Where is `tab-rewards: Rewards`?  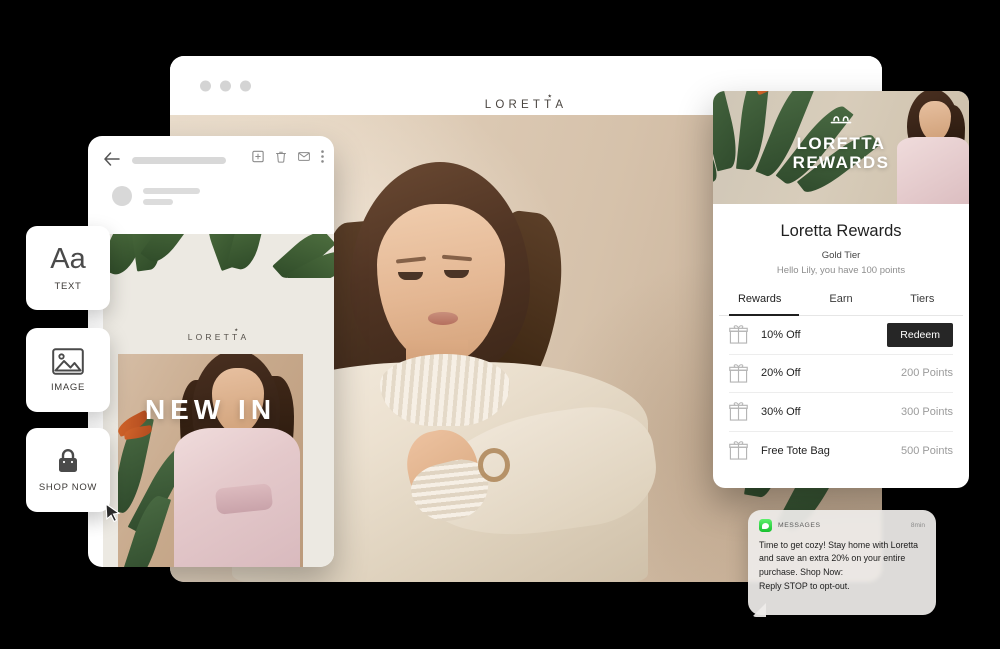 tab-rewards: Rewards is located at coordinates (759, 304).